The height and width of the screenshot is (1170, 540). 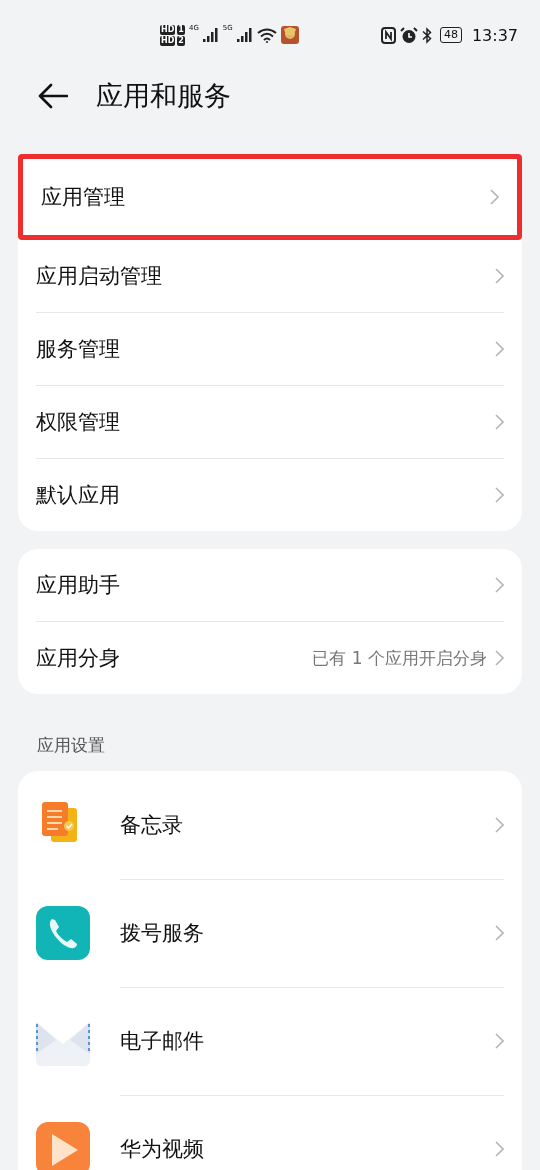 What do you see at coordinates (78, 658) in the screenshot?
I see `item-label: 应用分身` at bounding box center [78, 658].